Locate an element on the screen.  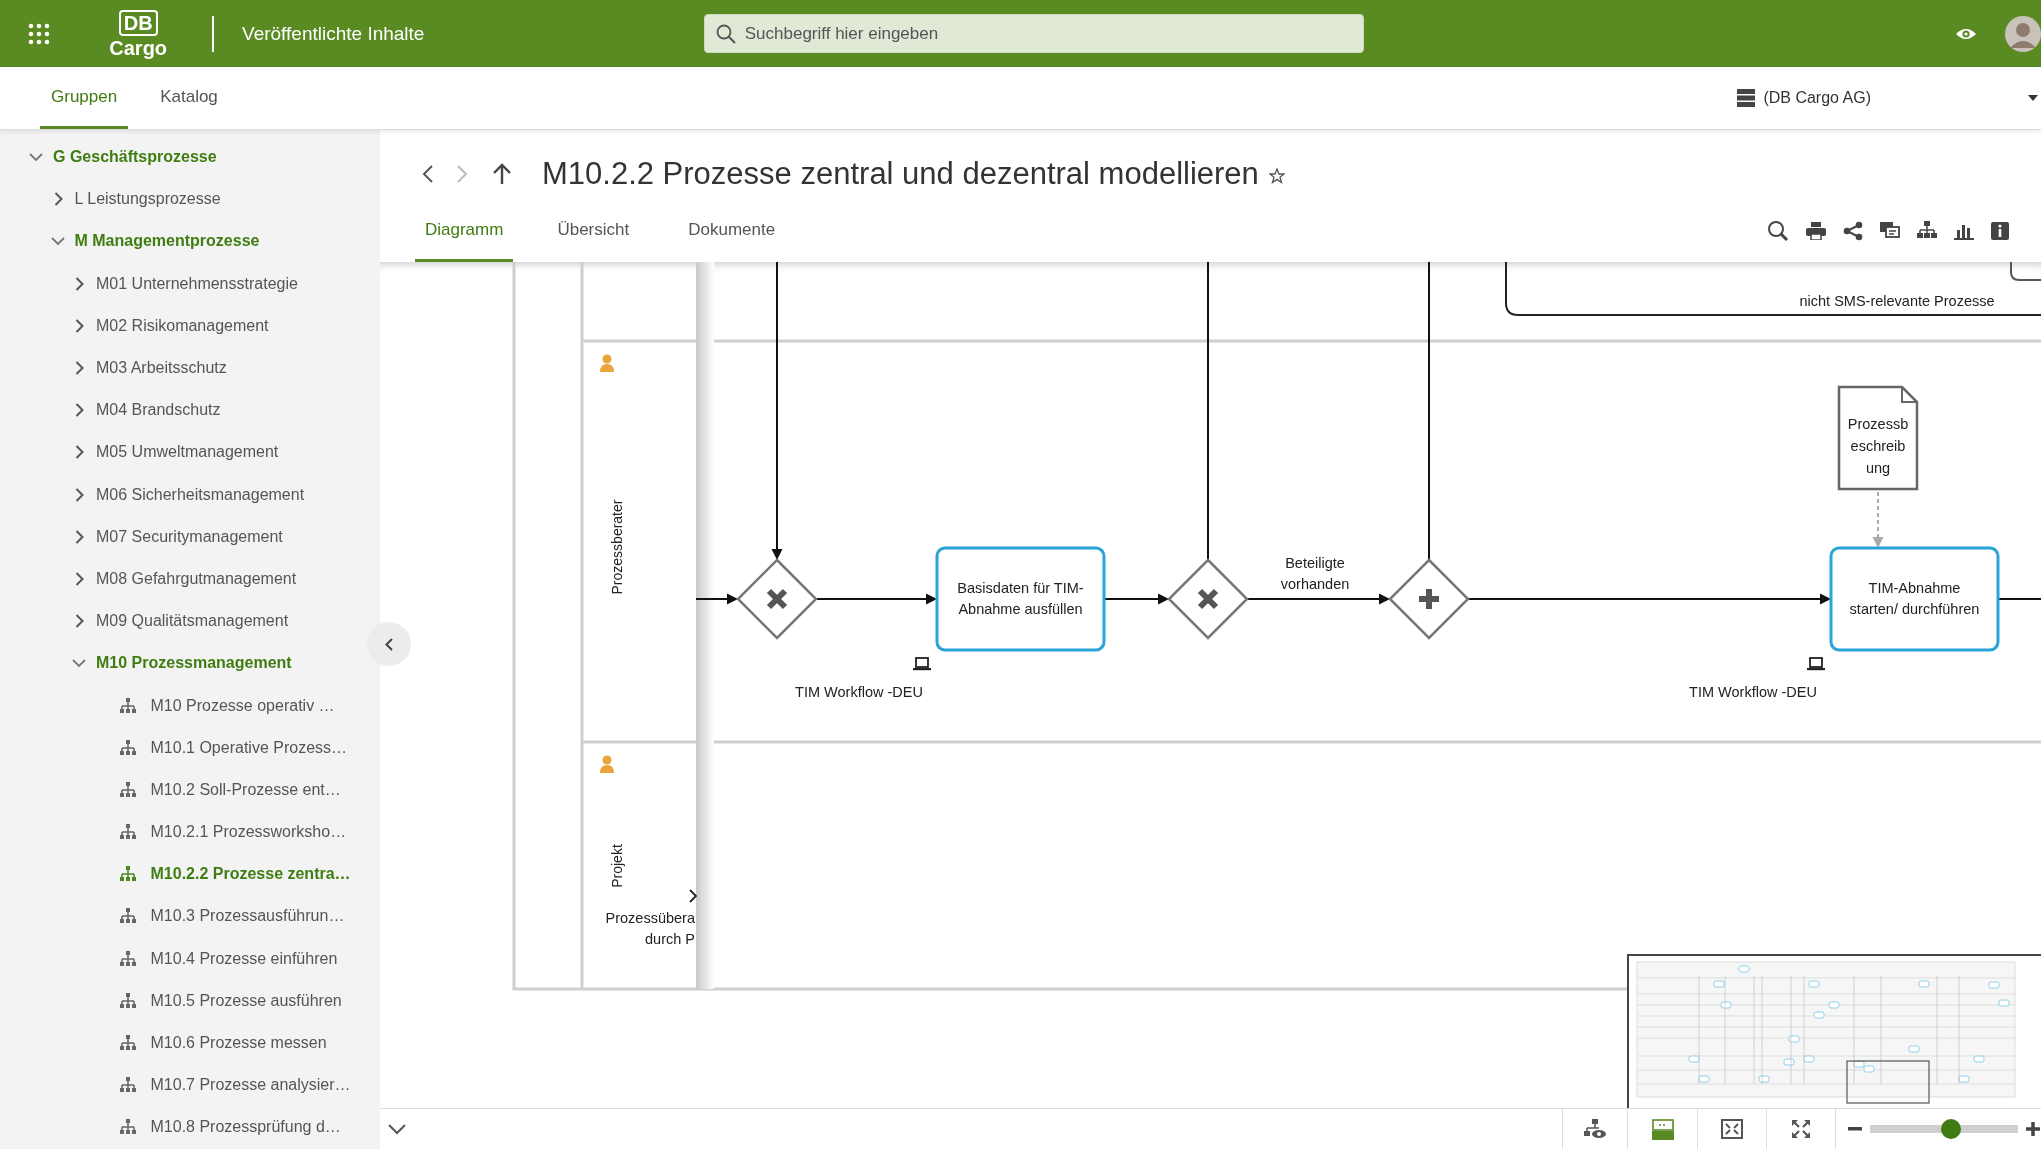
tree-item: M05 Umweltmanagement is located at coordinates (139, 452).